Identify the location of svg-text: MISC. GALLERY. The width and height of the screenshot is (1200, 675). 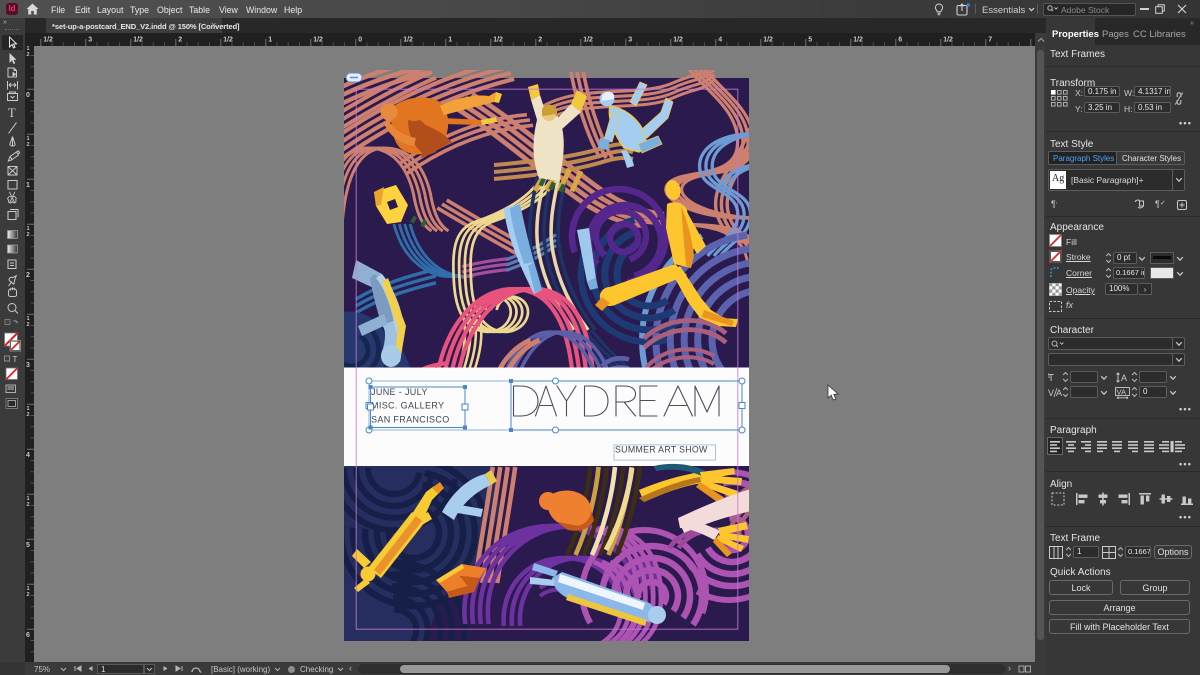
(407, 406).